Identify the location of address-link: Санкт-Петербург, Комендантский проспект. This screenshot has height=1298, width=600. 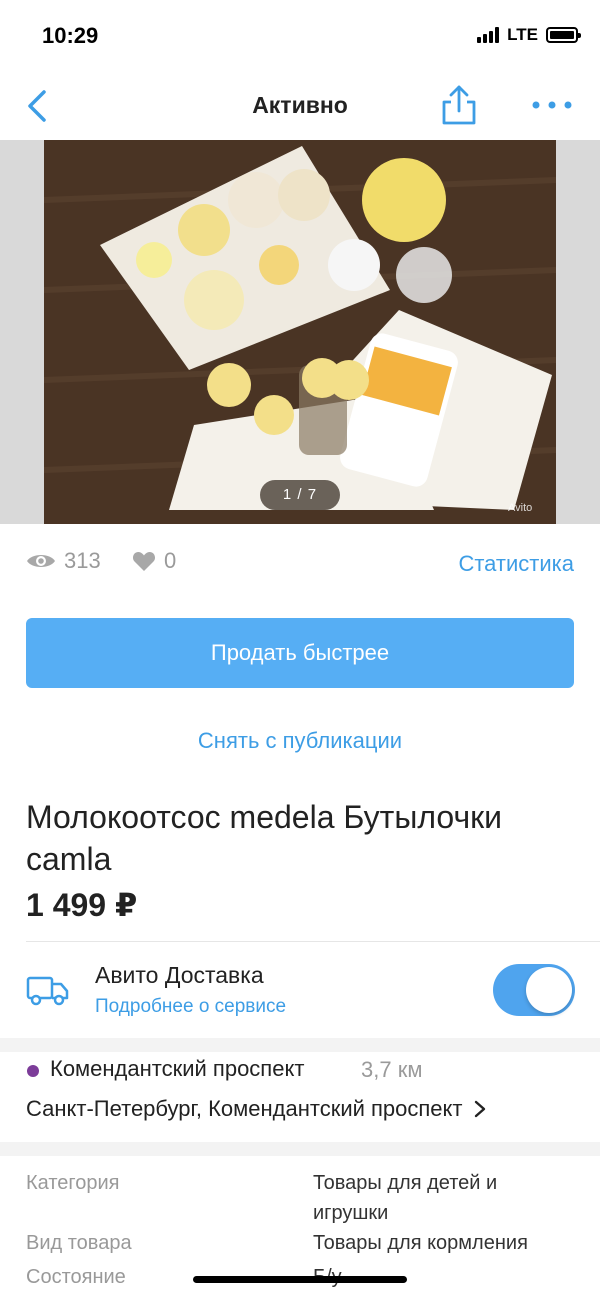
(256, 1109).